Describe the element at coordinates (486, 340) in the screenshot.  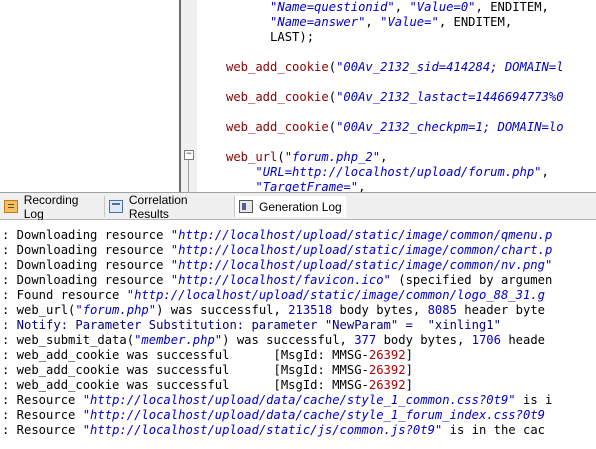
I see `log-token: 1706` at that location.